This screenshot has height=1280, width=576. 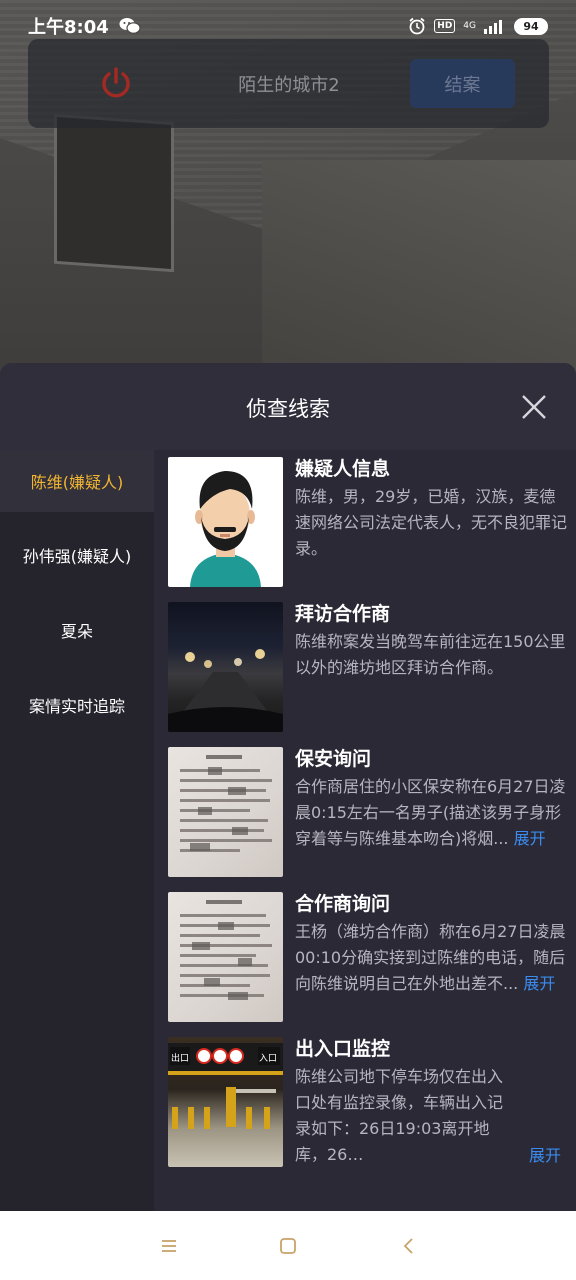 I want to click on case-title: 陌生的城市2, so click(x=289, y=85).